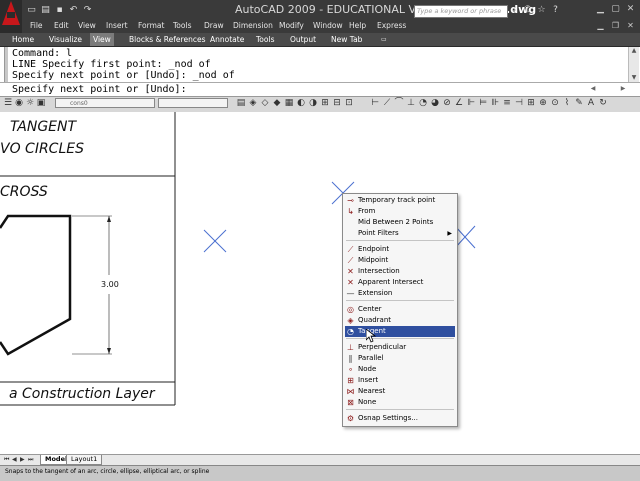  What do you see at coordinates (531, 103) in the screenshot?
I see `tolerance-icon: ⊞` at bounding box center [531, 103].